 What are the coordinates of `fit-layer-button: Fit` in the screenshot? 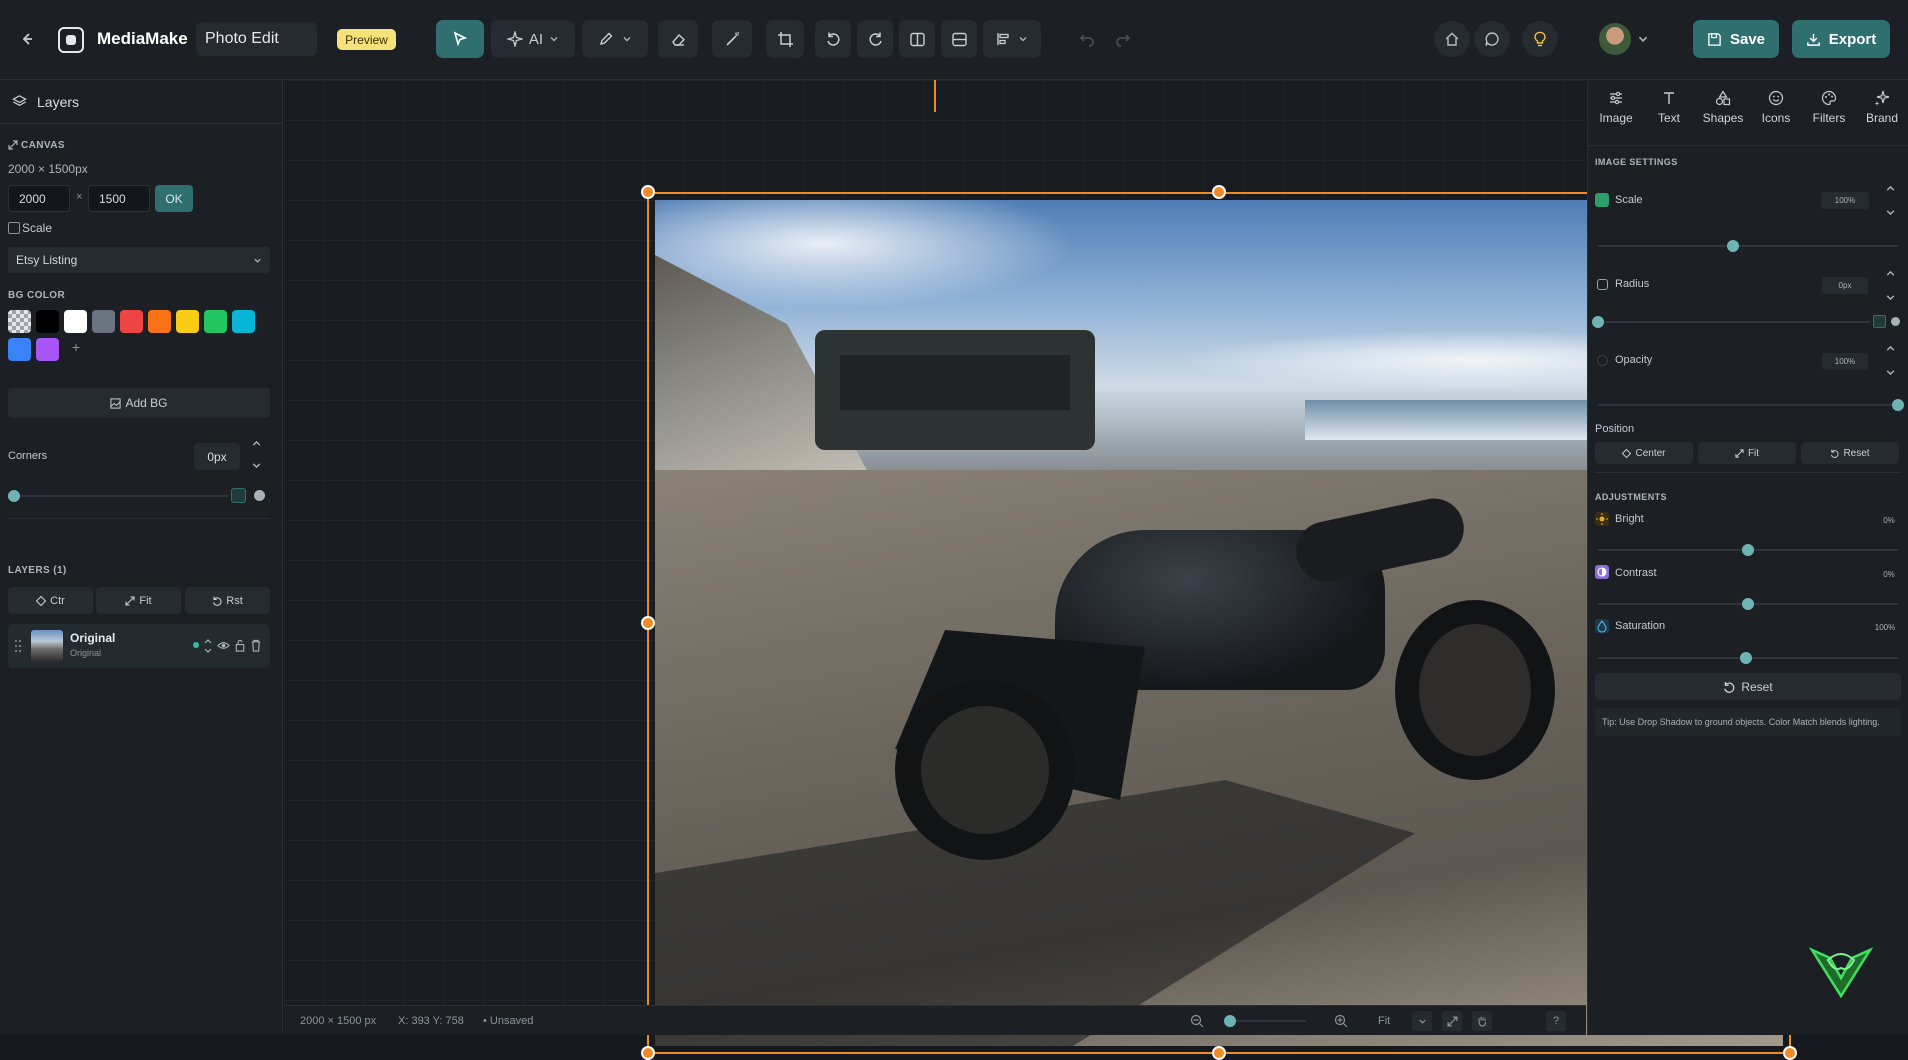 It's located at (138, 600).